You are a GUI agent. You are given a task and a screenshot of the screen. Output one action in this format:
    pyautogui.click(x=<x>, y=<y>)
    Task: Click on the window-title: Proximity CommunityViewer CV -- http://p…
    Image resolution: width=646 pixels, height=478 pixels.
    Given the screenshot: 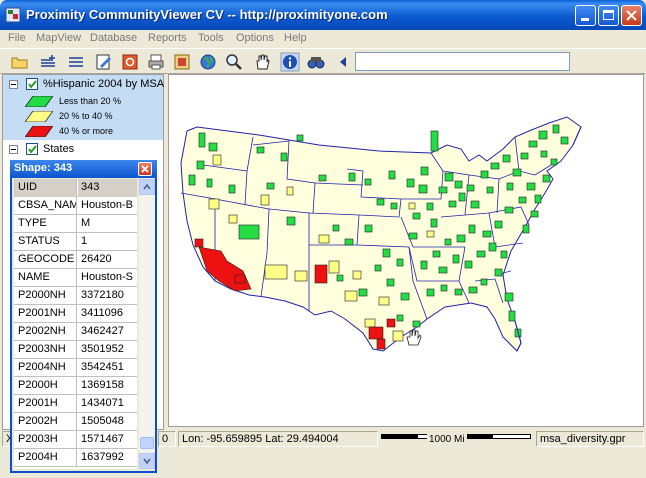 What is the action you would take?
    pyautogui.click(x=207, y=14)
    